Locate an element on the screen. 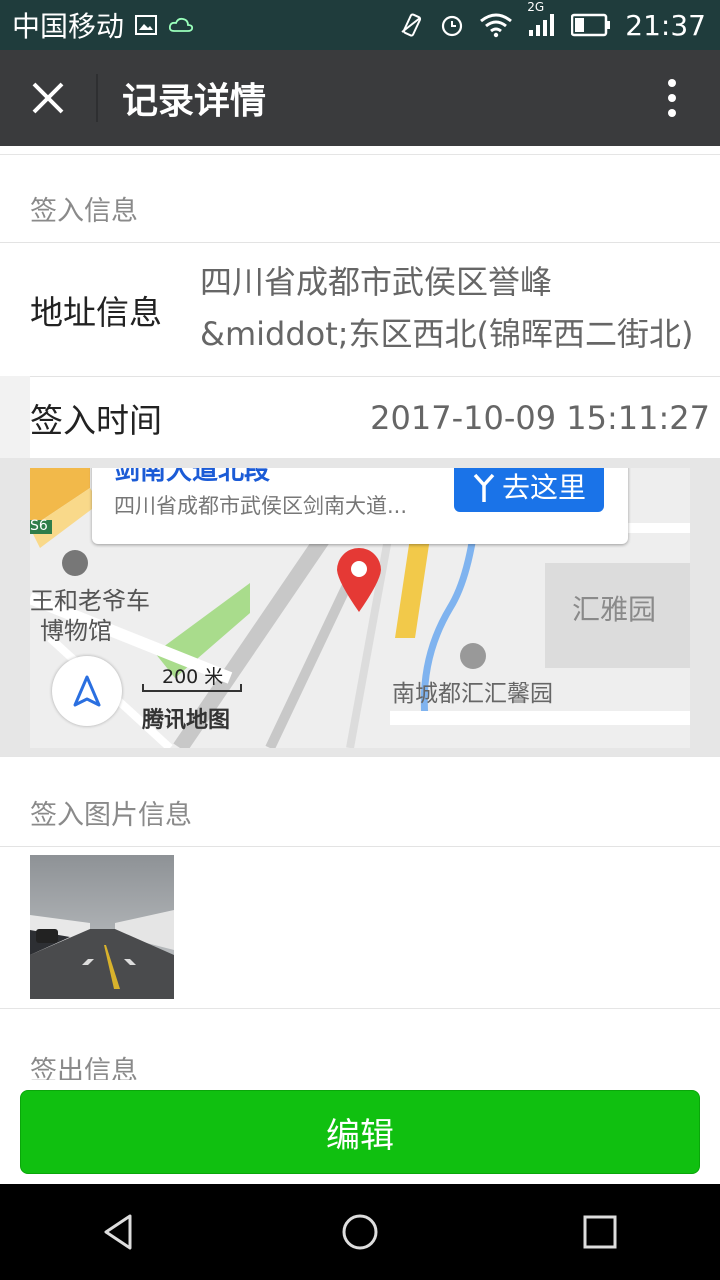 The width and height of the screenshot is (720, 1280). time-row: 签入时间 2017-10-09 15:11:27 is located at coordinates (375, 417).